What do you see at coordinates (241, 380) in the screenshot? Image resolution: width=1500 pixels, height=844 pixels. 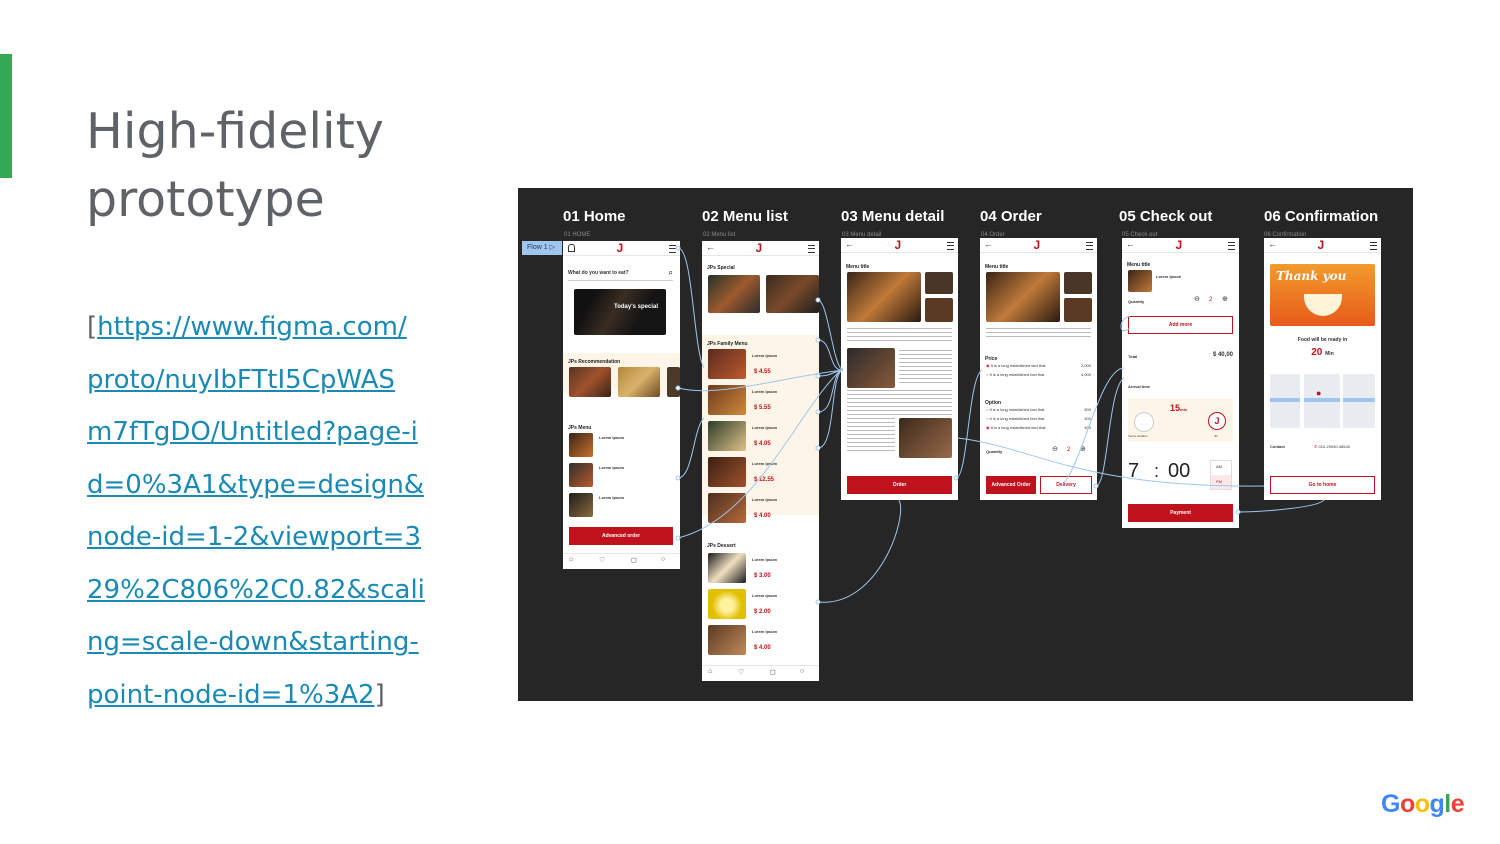 I see `link-line-2: proto/nuyIbFTtI5CpWAS` at bounding box center [241, 380].